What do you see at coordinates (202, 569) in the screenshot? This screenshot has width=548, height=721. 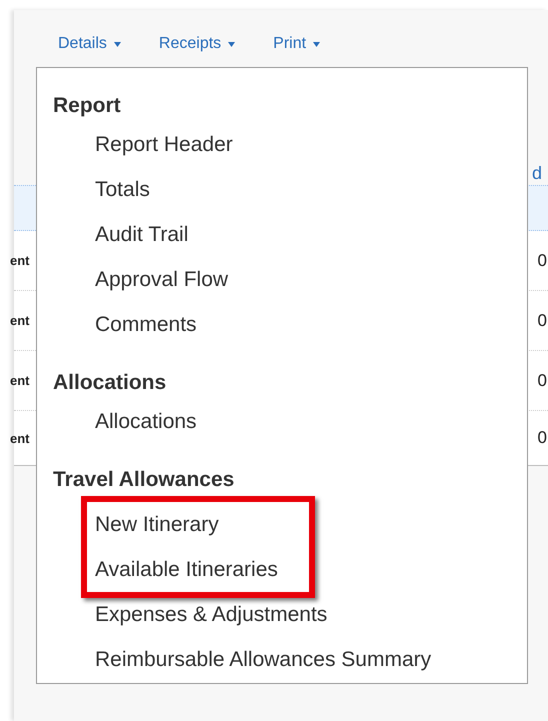 I see `menu-item: Available Itineraries` at bounding box center [202, 569].